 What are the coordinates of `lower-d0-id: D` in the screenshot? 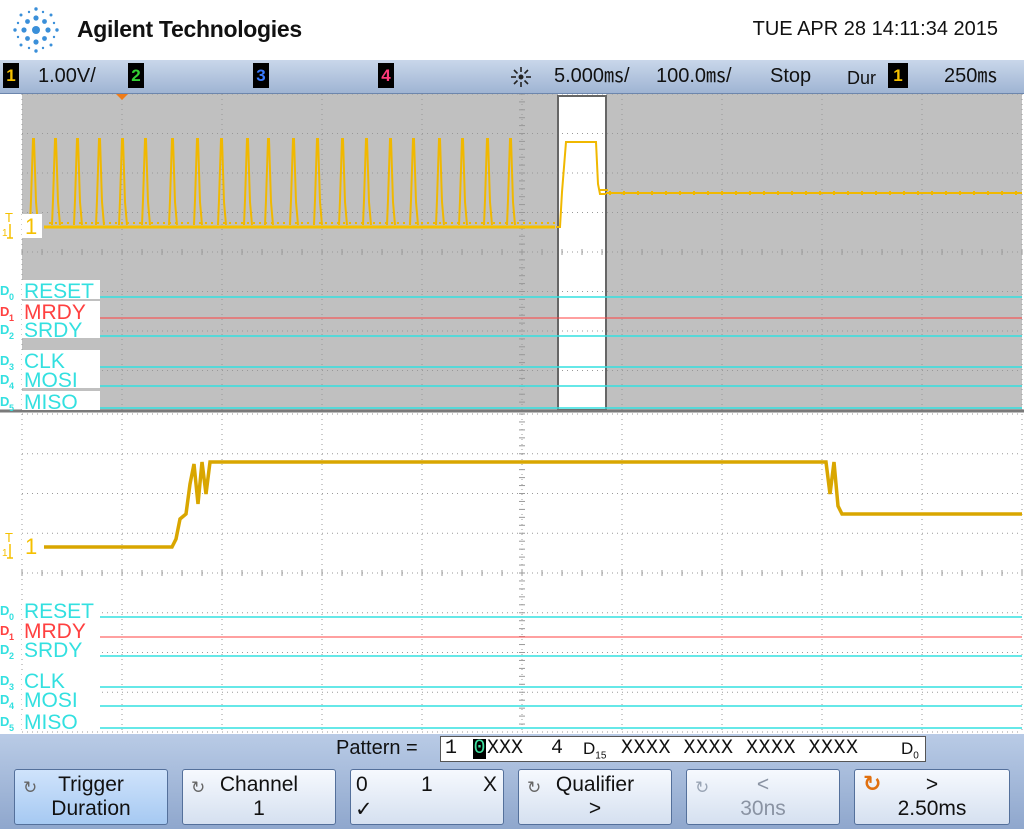 It's located at (4, 610).